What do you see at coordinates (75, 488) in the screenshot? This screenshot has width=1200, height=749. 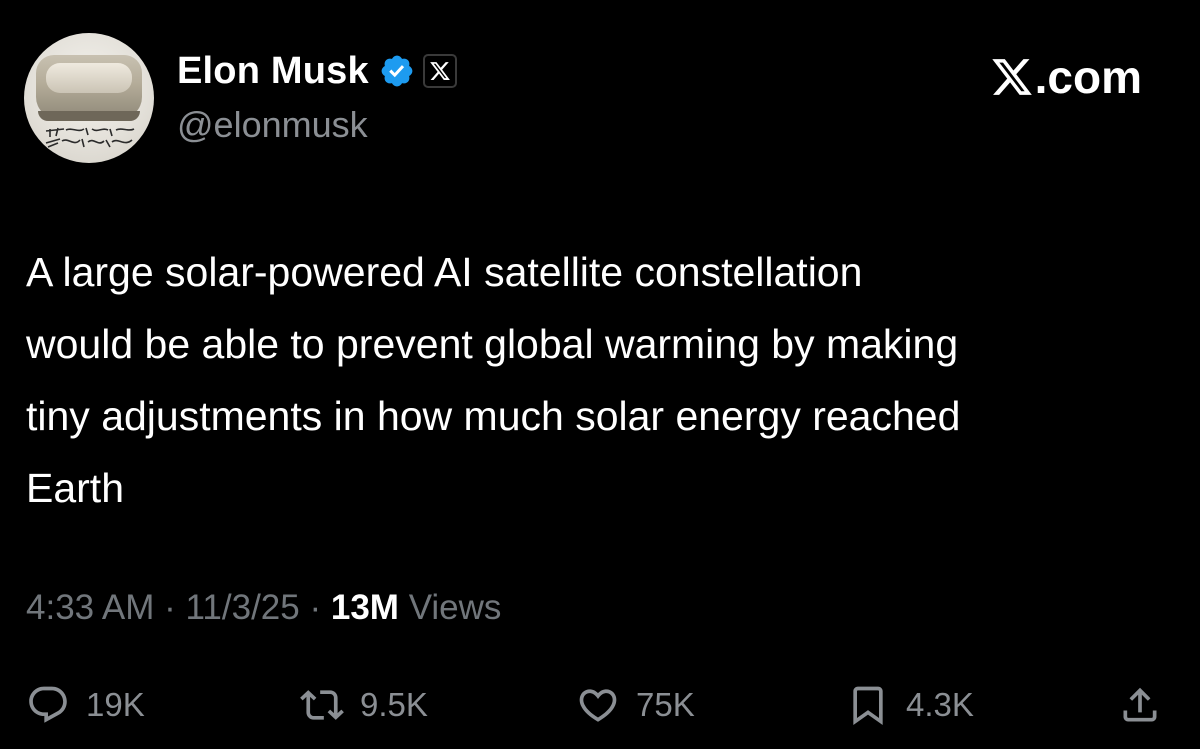 I see `tweet-text-line: Earth` at bounding box center [75, 488].